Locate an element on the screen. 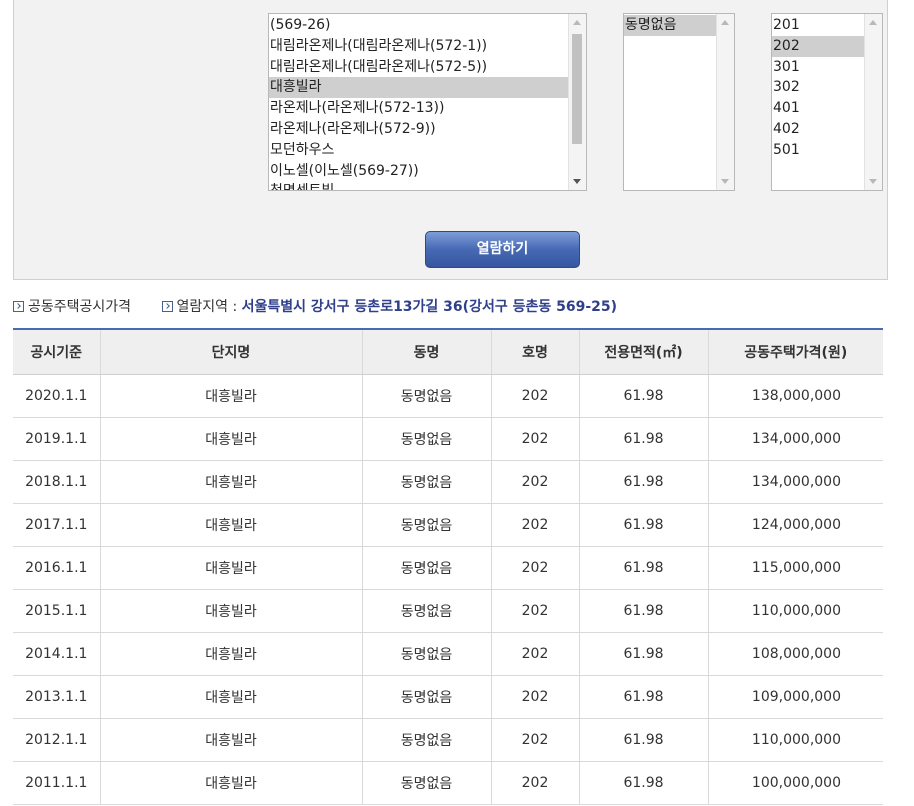 The height and width of the screenshot is (806, 914). cell-price: 138,000,000 is located at coordinates (795, 396).